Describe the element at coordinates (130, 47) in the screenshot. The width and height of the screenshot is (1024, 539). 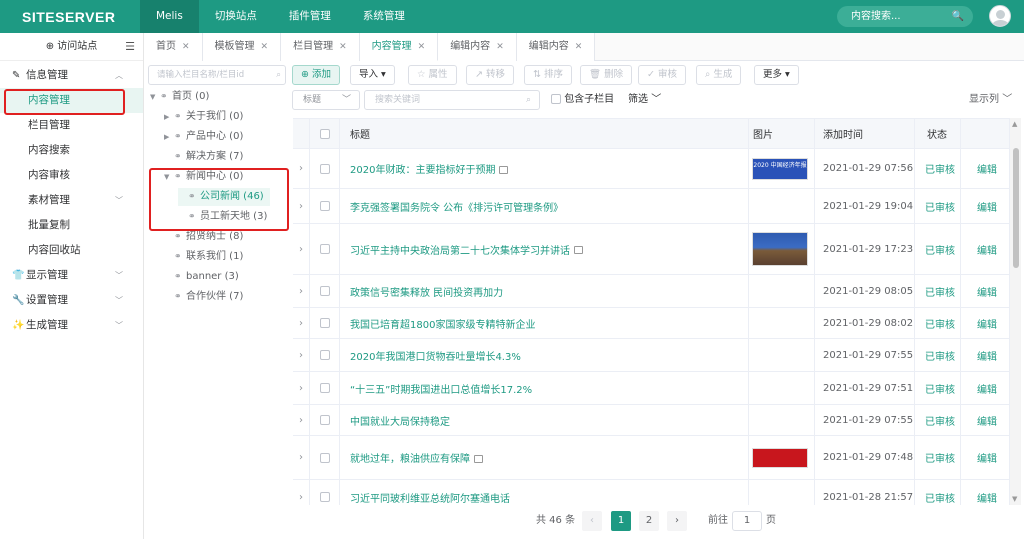
I see `menu-toggle-icon: ☰` at that location.